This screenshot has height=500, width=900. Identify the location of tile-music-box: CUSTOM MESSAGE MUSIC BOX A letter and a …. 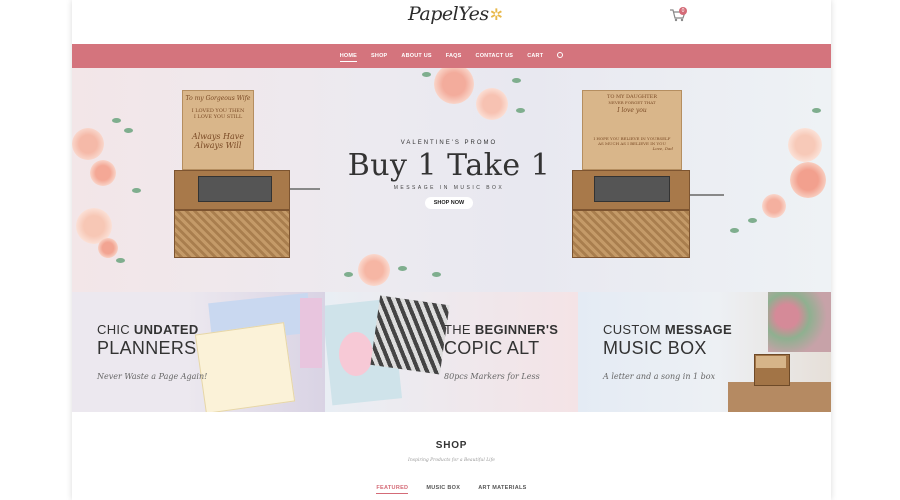
(704, 352).